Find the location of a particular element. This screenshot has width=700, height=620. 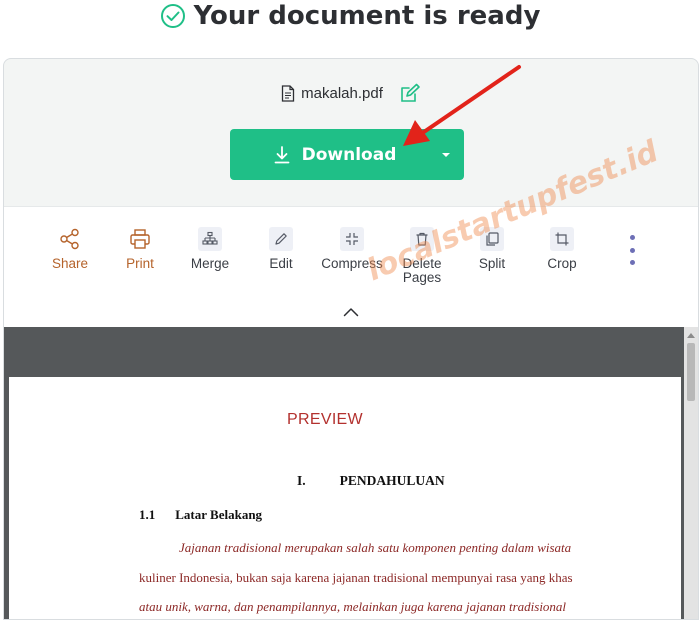

page-title: Your document is ready is located at coordinates (367, 16).